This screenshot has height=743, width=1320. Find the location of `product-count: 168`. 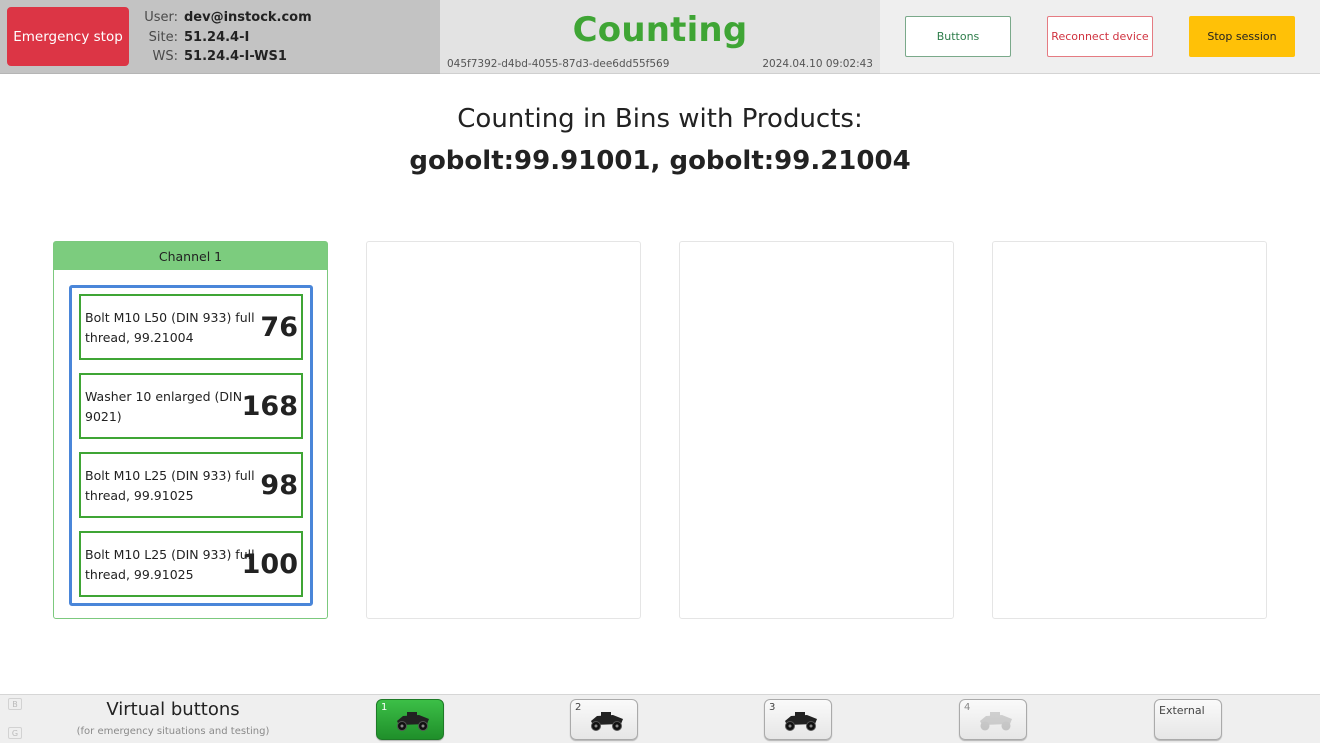

product-count: 168 is located at coordinates (269, 406).